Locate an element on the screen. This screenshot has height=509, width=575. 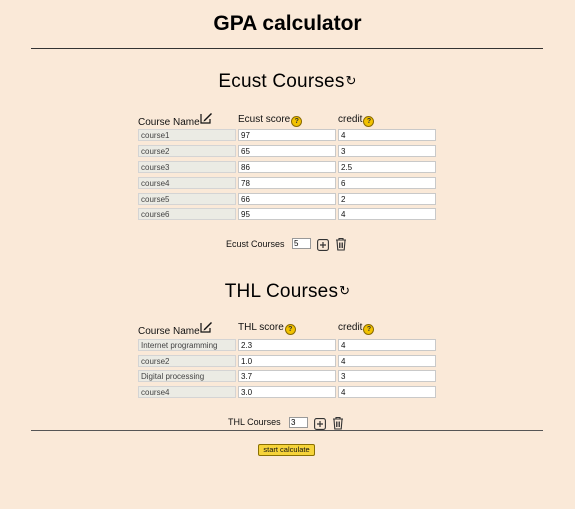
ecust-header-course-name-label: Course Name is located at coordinates (169, 122).